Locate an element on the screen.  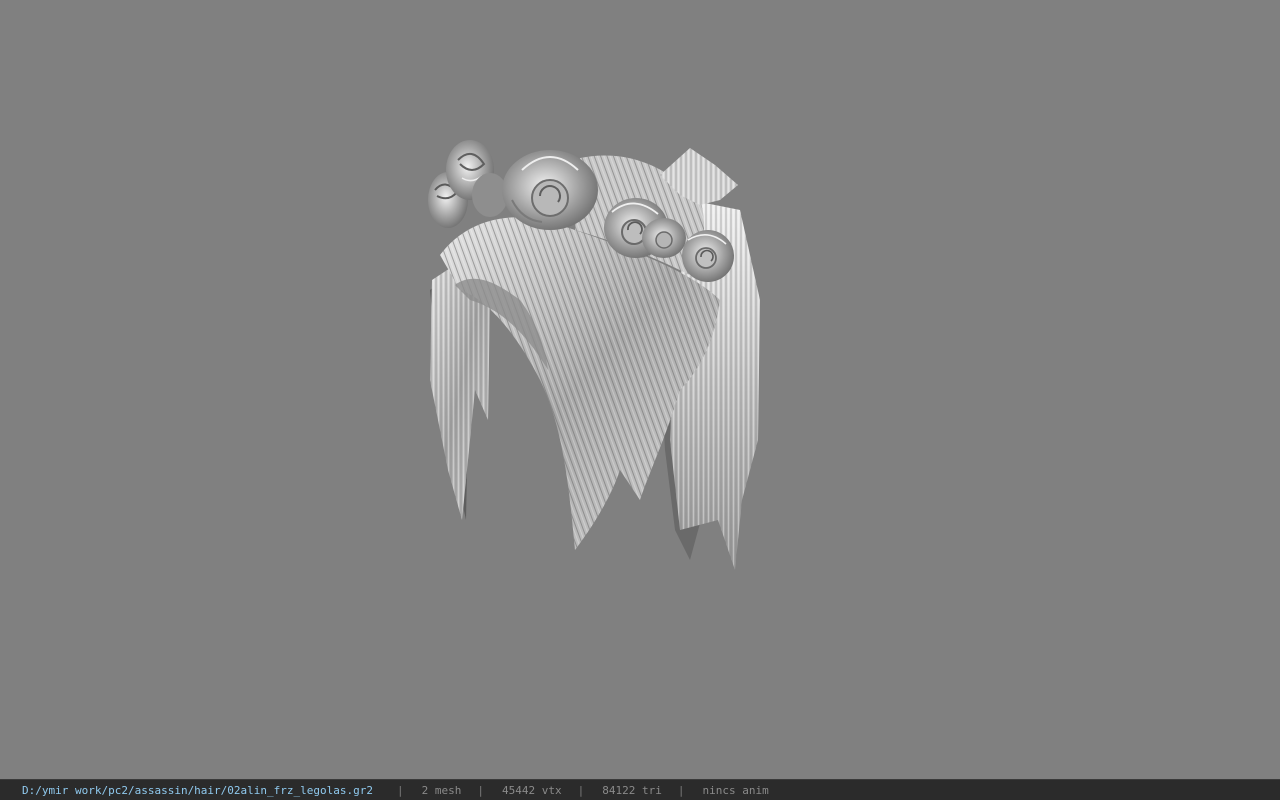
vertex-count-label: 45442 vtx is located at coordinates (532, 790).